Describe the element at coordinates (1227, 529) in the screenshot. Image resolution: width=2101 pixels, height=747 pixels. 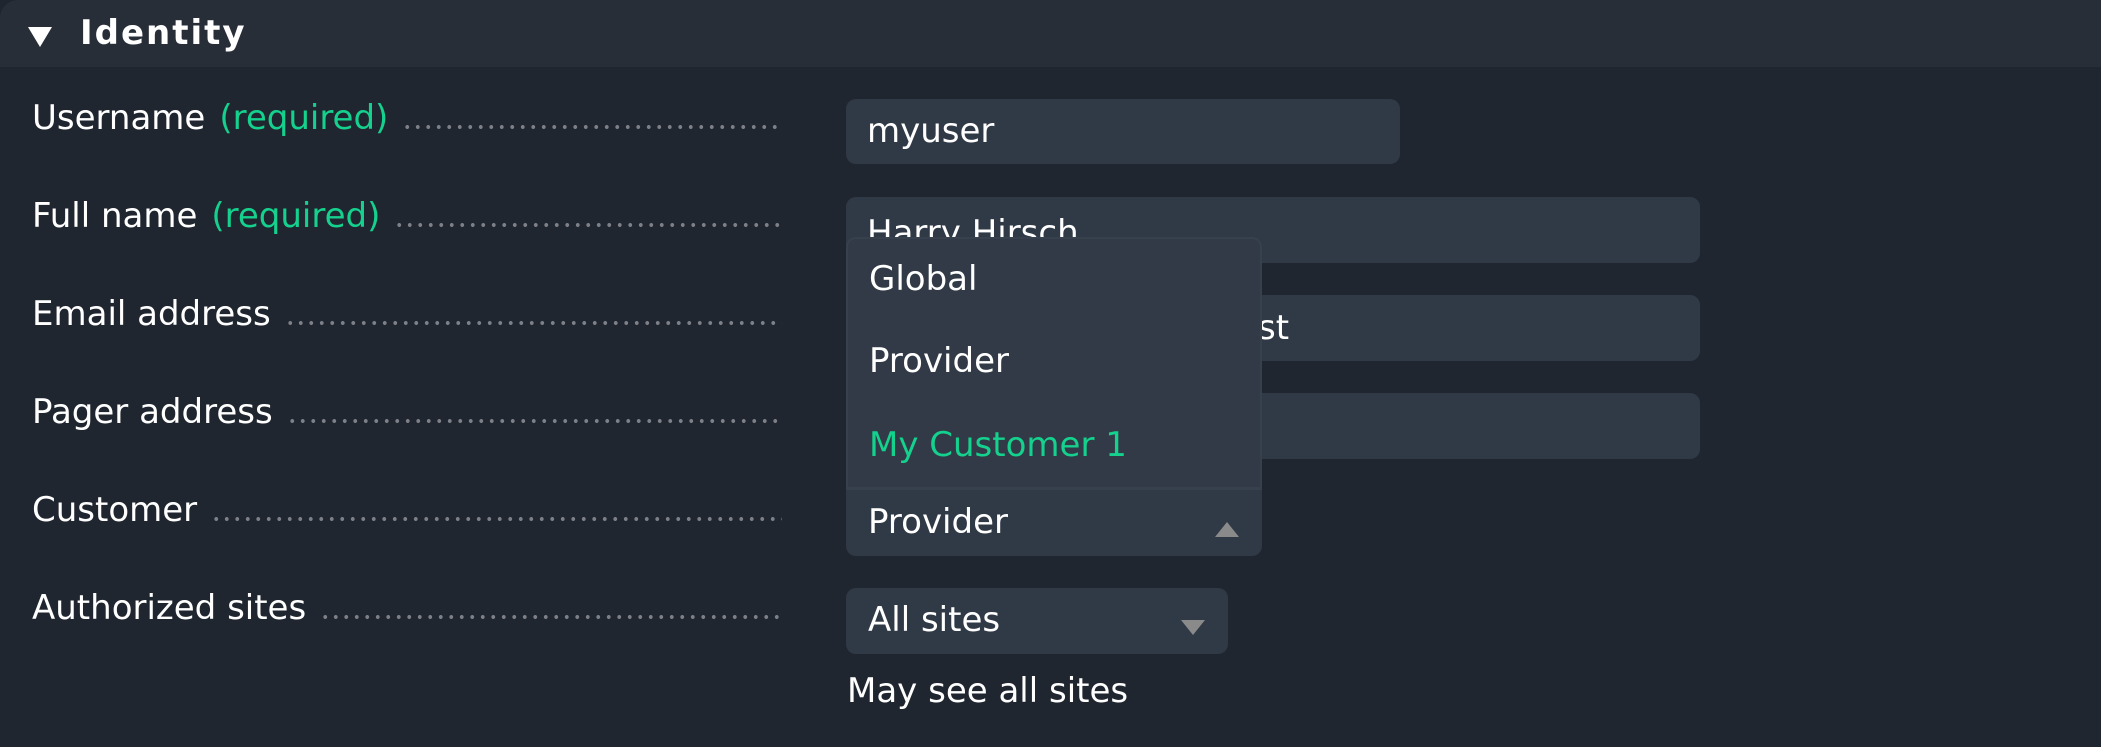
I see `triangle-up-icon` at that location.